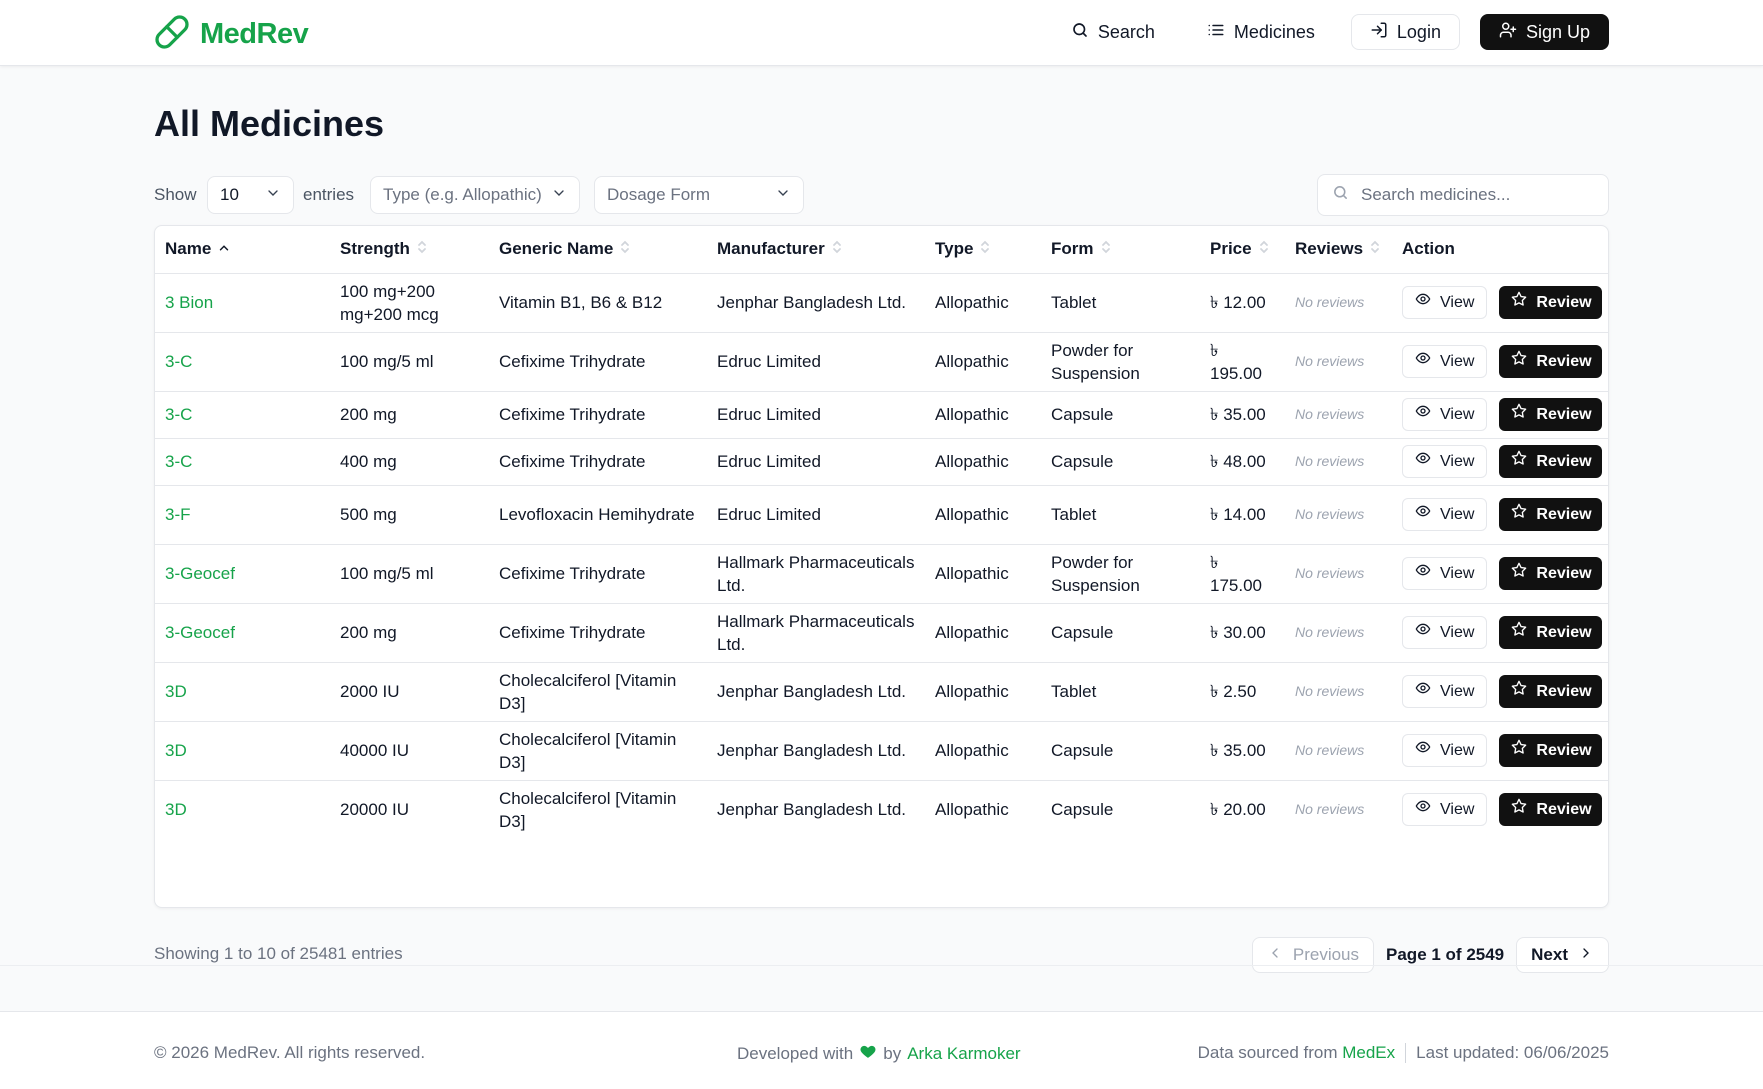 The height and width of the screenshot is (1089, 1763). Describe the element at coordinates (375, 248) in the screenshot. I see `column-header-label: Strength` at that location.